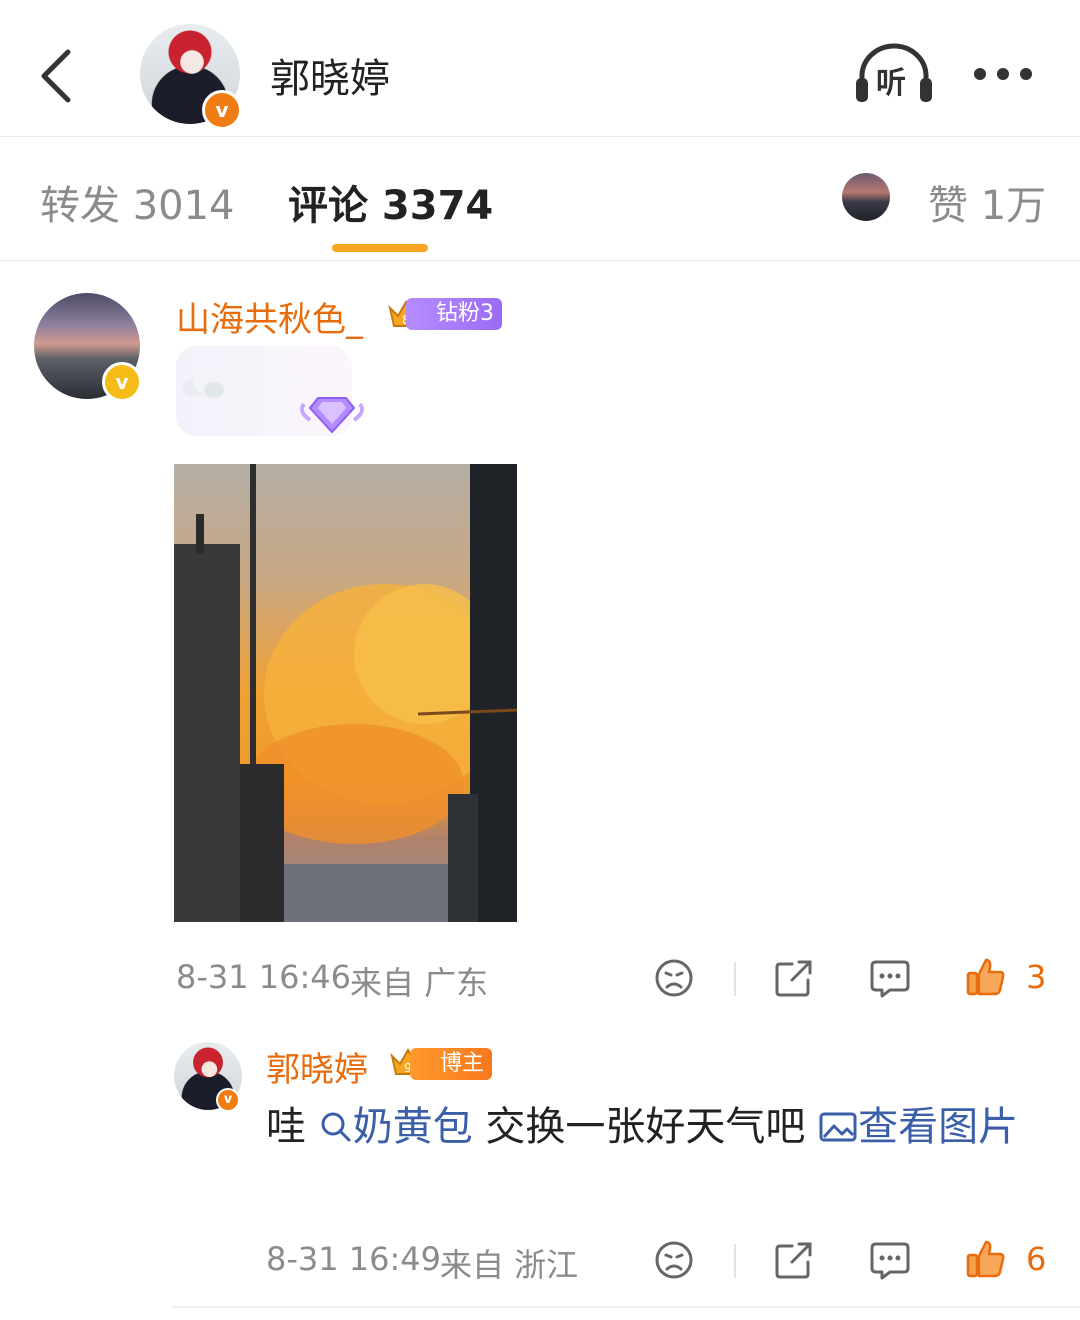 The height and width of the screenshot is (1320, 1080). Describe the element at coordinates (292, 1127) in the screenshot. I see `reply-text-prefix: 哇` at that location.